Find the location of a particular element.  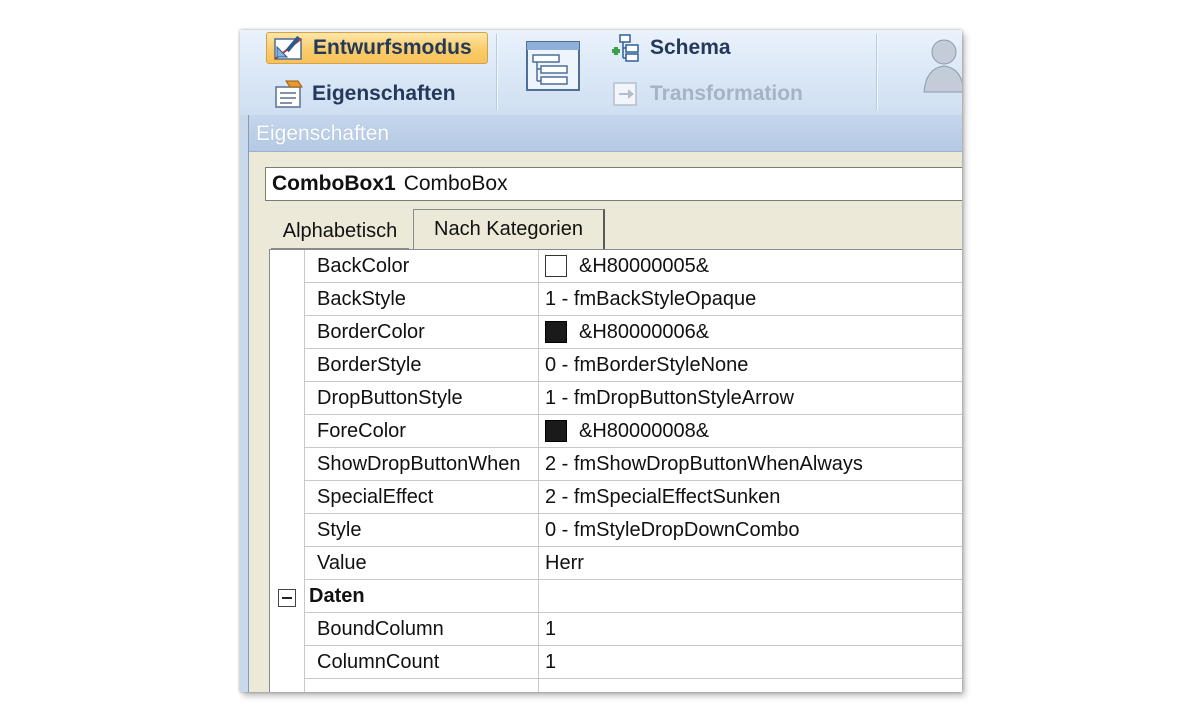

schema-label: Schema is located at coordinates (690, 47).